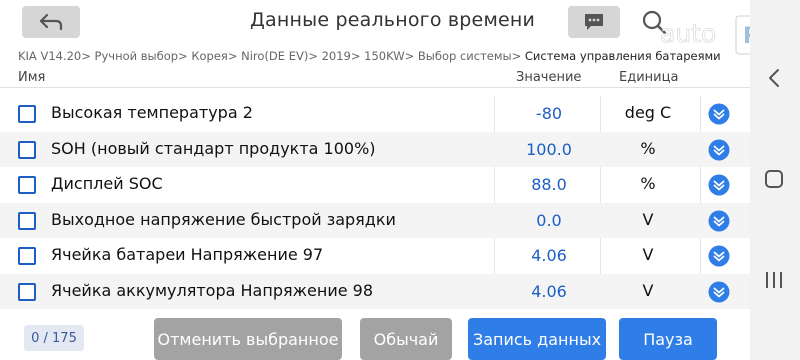 The image size is (800, 360). Describe the element at coordinates (375, 184) in the screenshot. I see `table-row: Дисплей SOC 88.0%` at that location.